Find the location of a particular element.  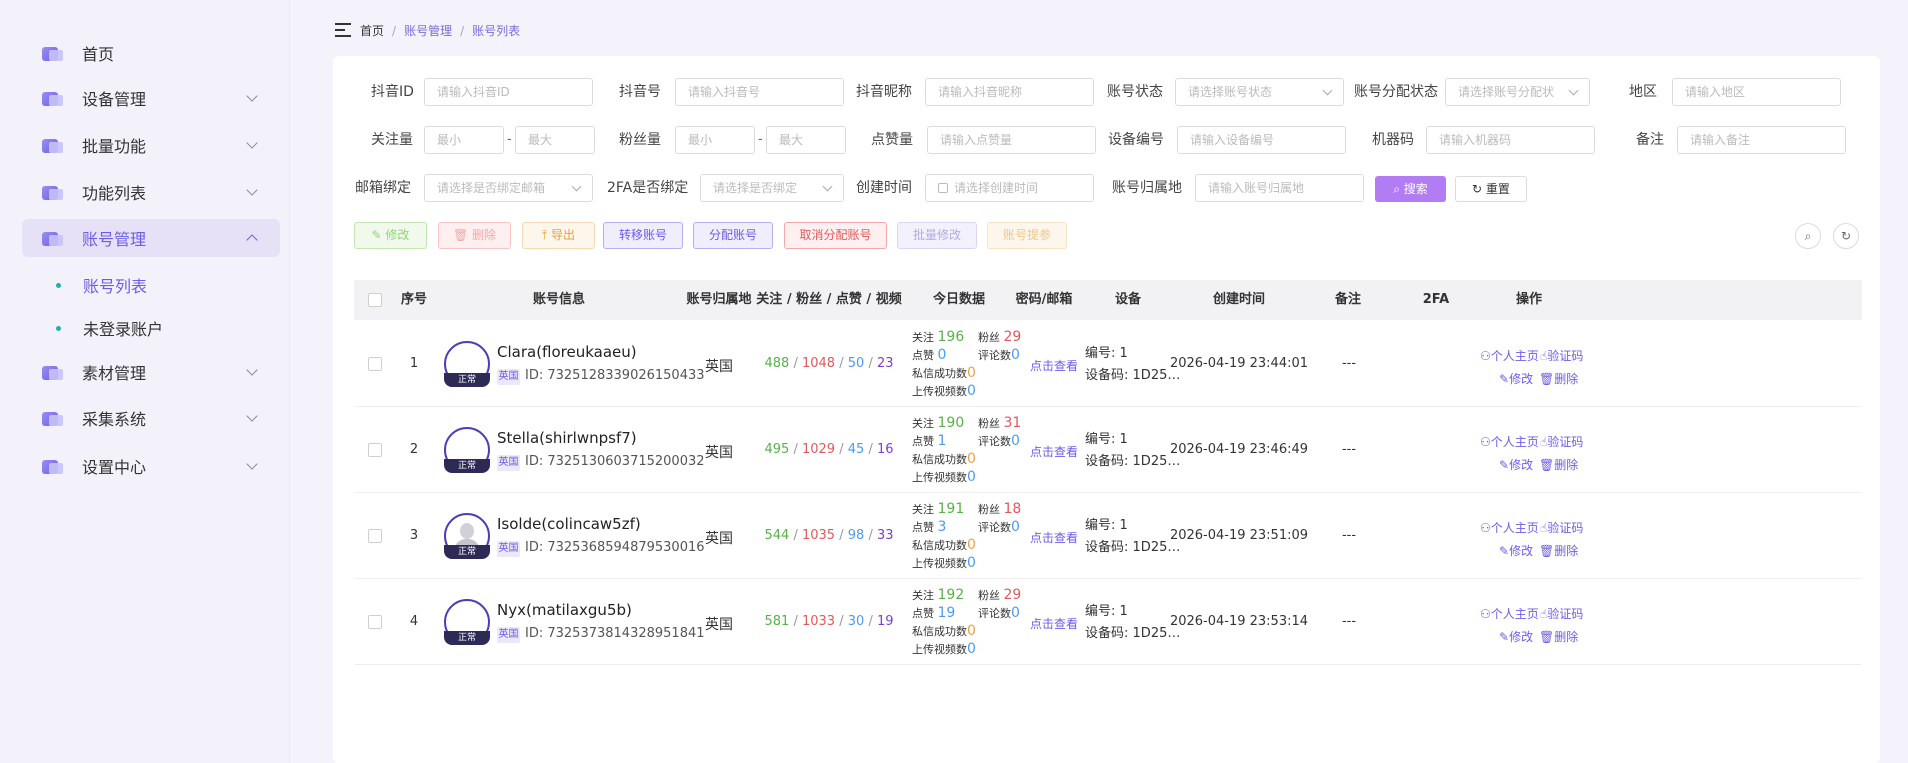

account-status-select: 请选择账号状态 is located at coordinates (1259, 92).